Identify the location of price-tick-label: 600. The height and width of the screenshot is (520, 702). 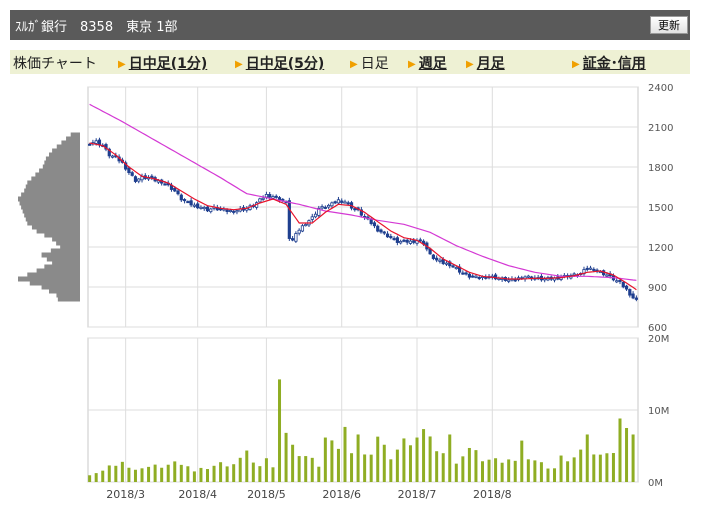
(657, 328).